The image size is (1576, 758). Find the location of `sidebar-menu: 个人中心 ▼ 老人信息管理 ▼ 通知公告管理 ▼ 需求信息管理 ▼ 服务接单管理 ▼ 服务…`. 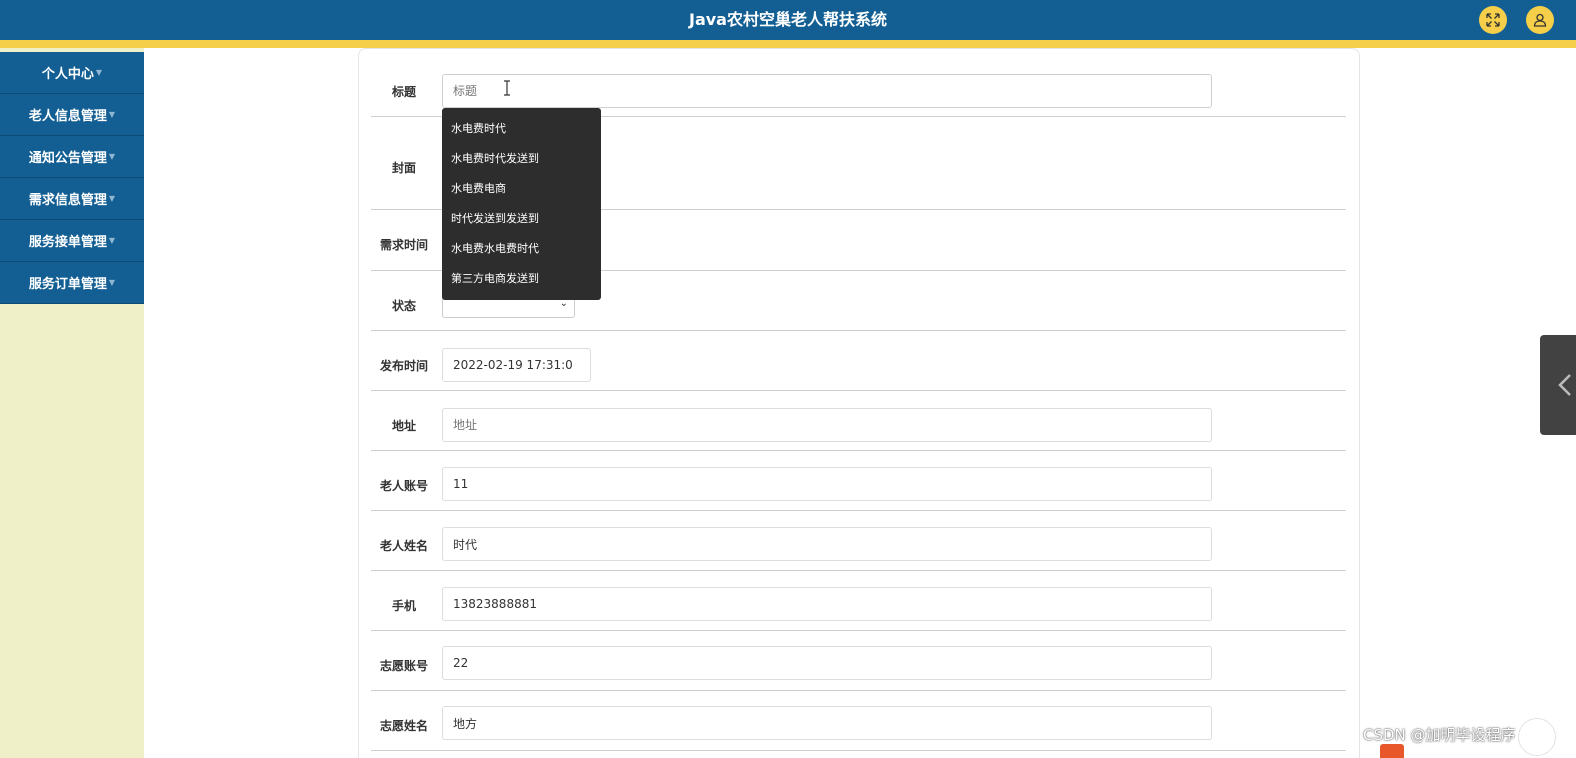

sidebar-menu: 个人中心 ▼ 老人信息管理 ▼ 通知公告管理 ▼ 需求信息管理 ▼ 服务接单管理 ▼ 服务… is located at coordinates (72, 178).